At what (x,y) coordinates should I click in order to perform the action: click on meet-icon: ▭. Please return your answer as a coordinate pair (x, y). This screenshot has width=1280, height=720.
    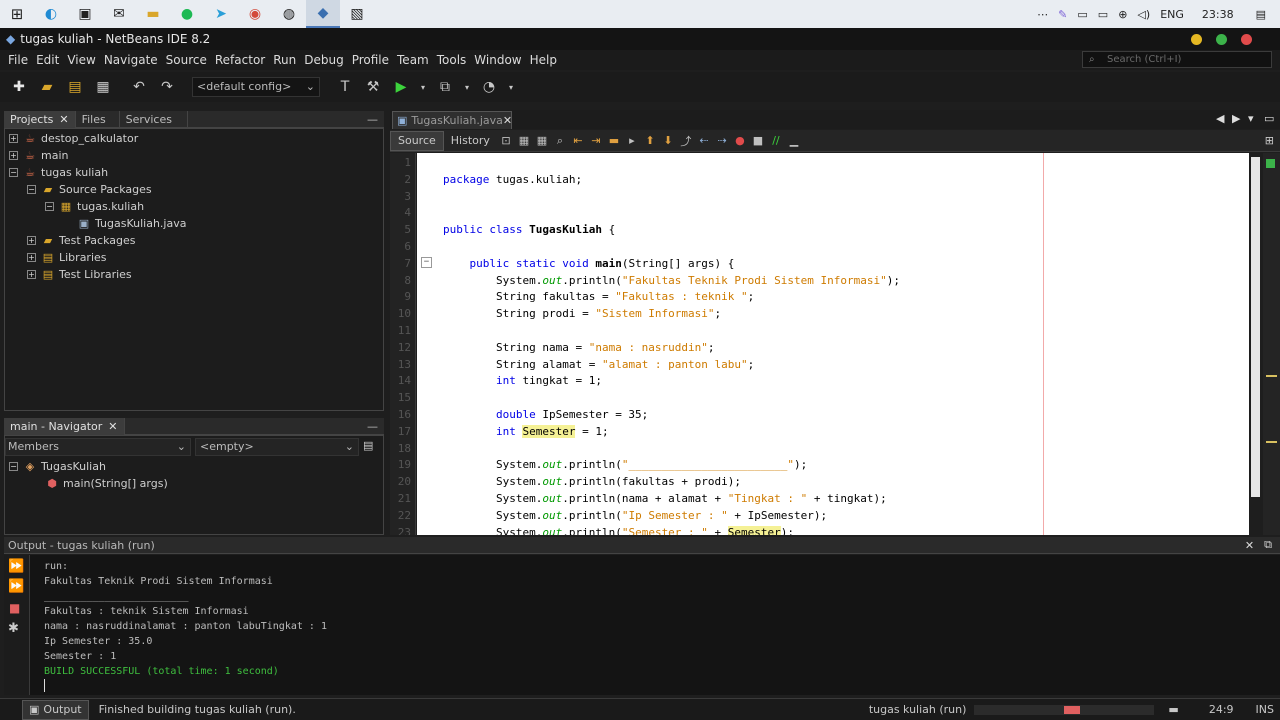
    Looking at the image, I should click on (1082, 14).